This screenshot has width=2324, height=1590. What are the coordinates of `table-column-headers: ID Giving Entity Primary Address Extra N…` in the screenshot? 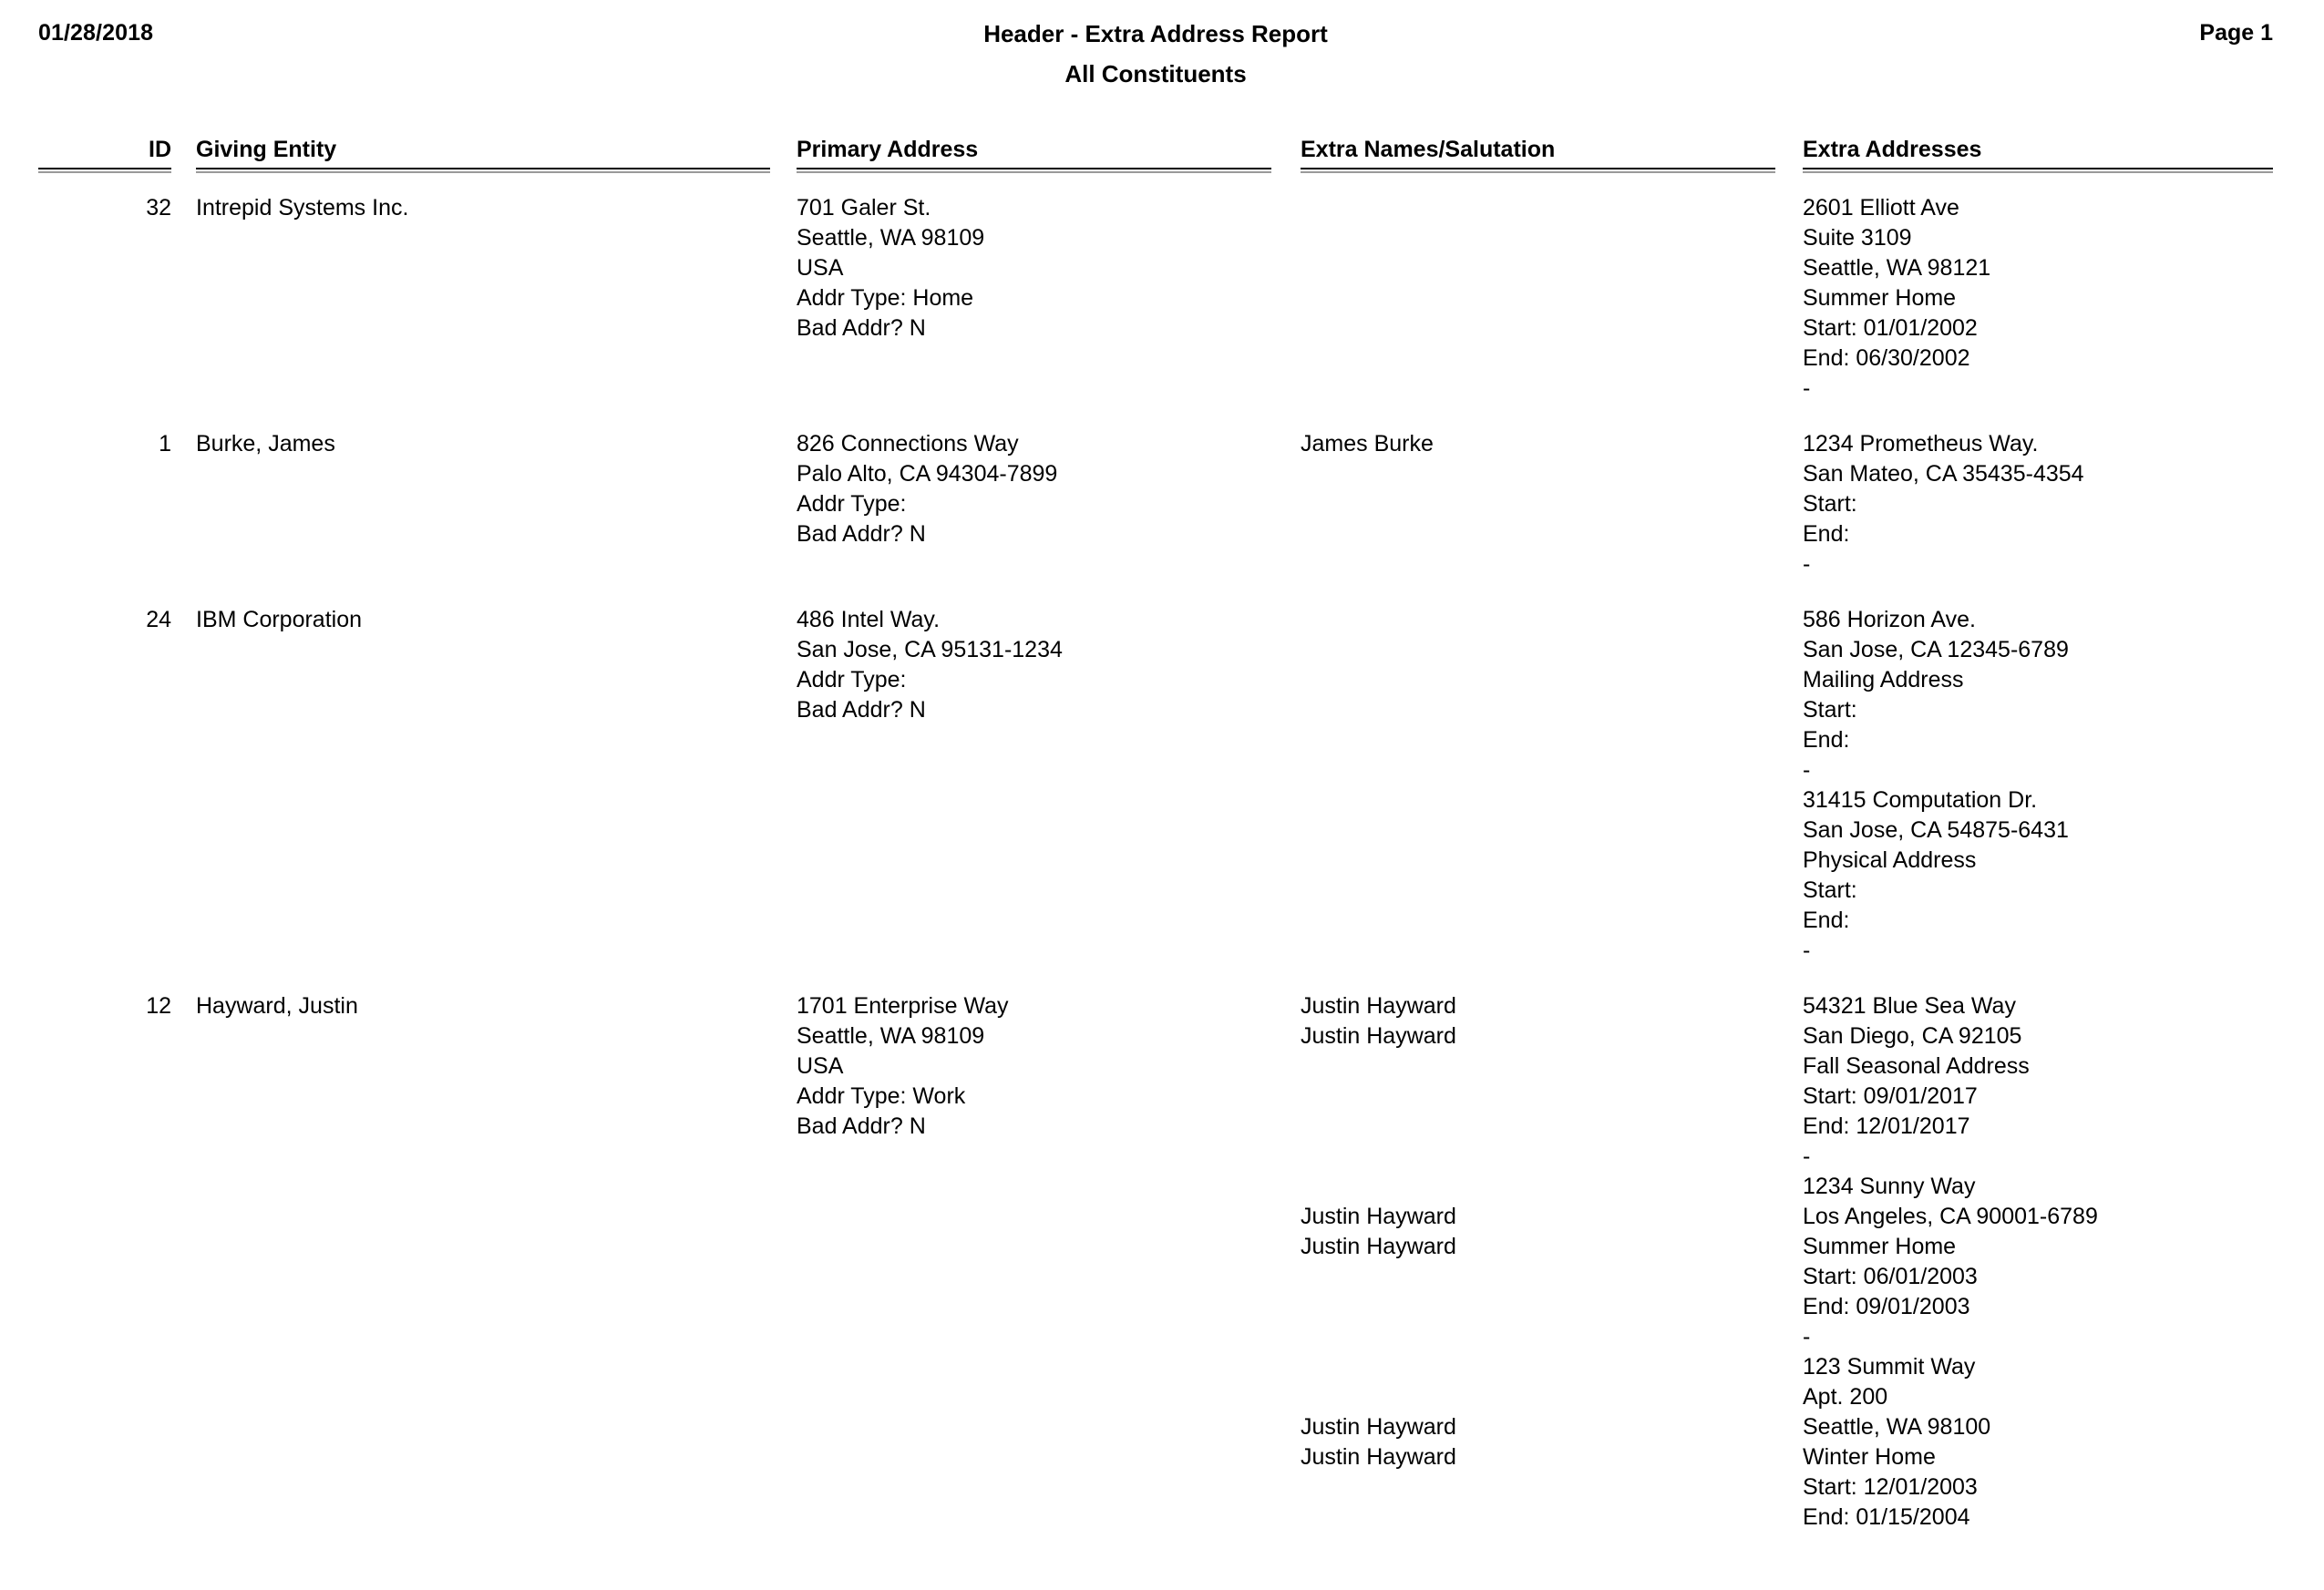 It's located at (1162, 162).